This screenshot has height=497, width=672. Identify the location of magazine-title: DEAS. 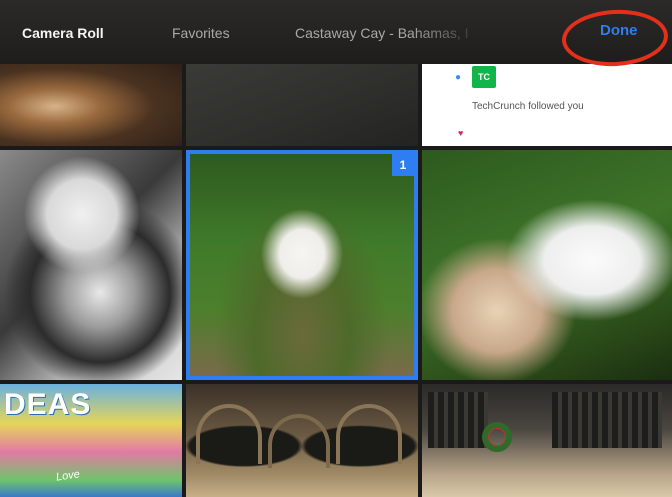
(48, 404).